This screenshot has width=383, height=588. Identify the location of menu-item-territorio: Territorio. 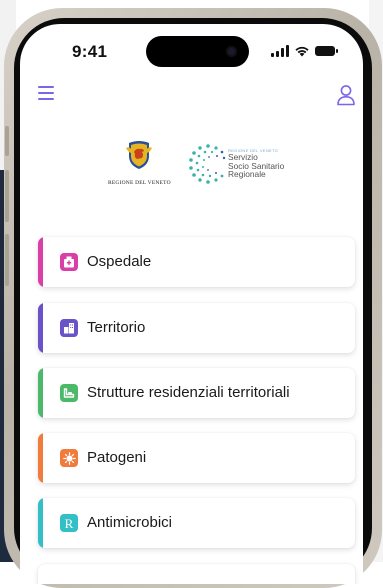
(196, 328).